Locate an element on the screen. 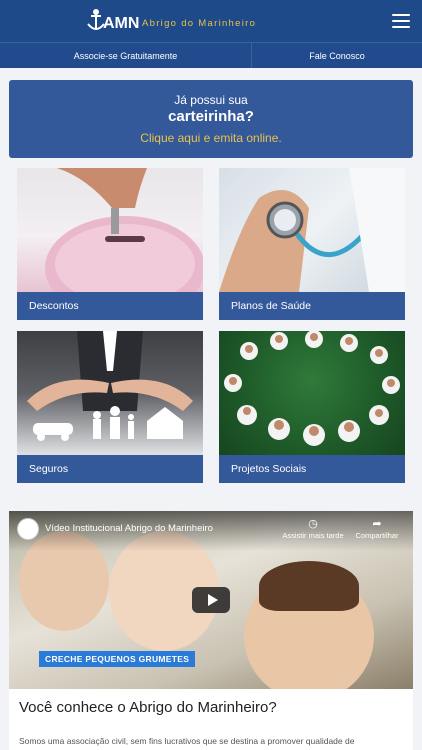 The width and height of the screenshot is (422, 750). issue-card-link: Clique aqui e emita online. is located at coordinates (211, 138).